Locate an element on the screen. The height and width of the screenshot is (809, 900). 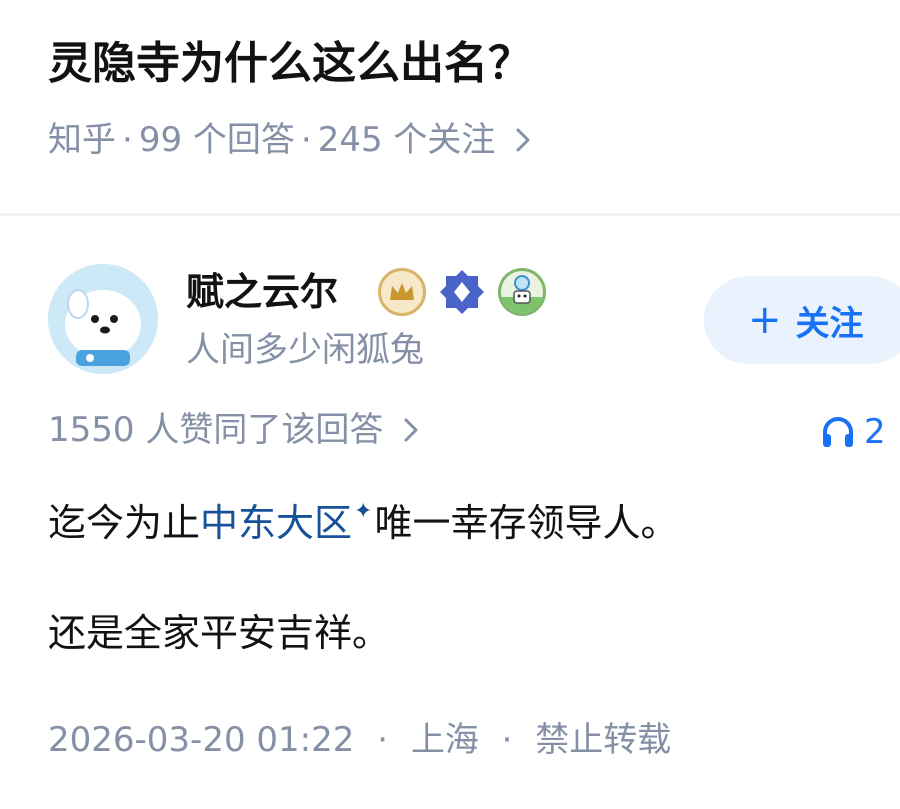
answer-footer: 2026-03-20 01:22 · 上海 · 禁止转载 is located at coordinates (359, 740).